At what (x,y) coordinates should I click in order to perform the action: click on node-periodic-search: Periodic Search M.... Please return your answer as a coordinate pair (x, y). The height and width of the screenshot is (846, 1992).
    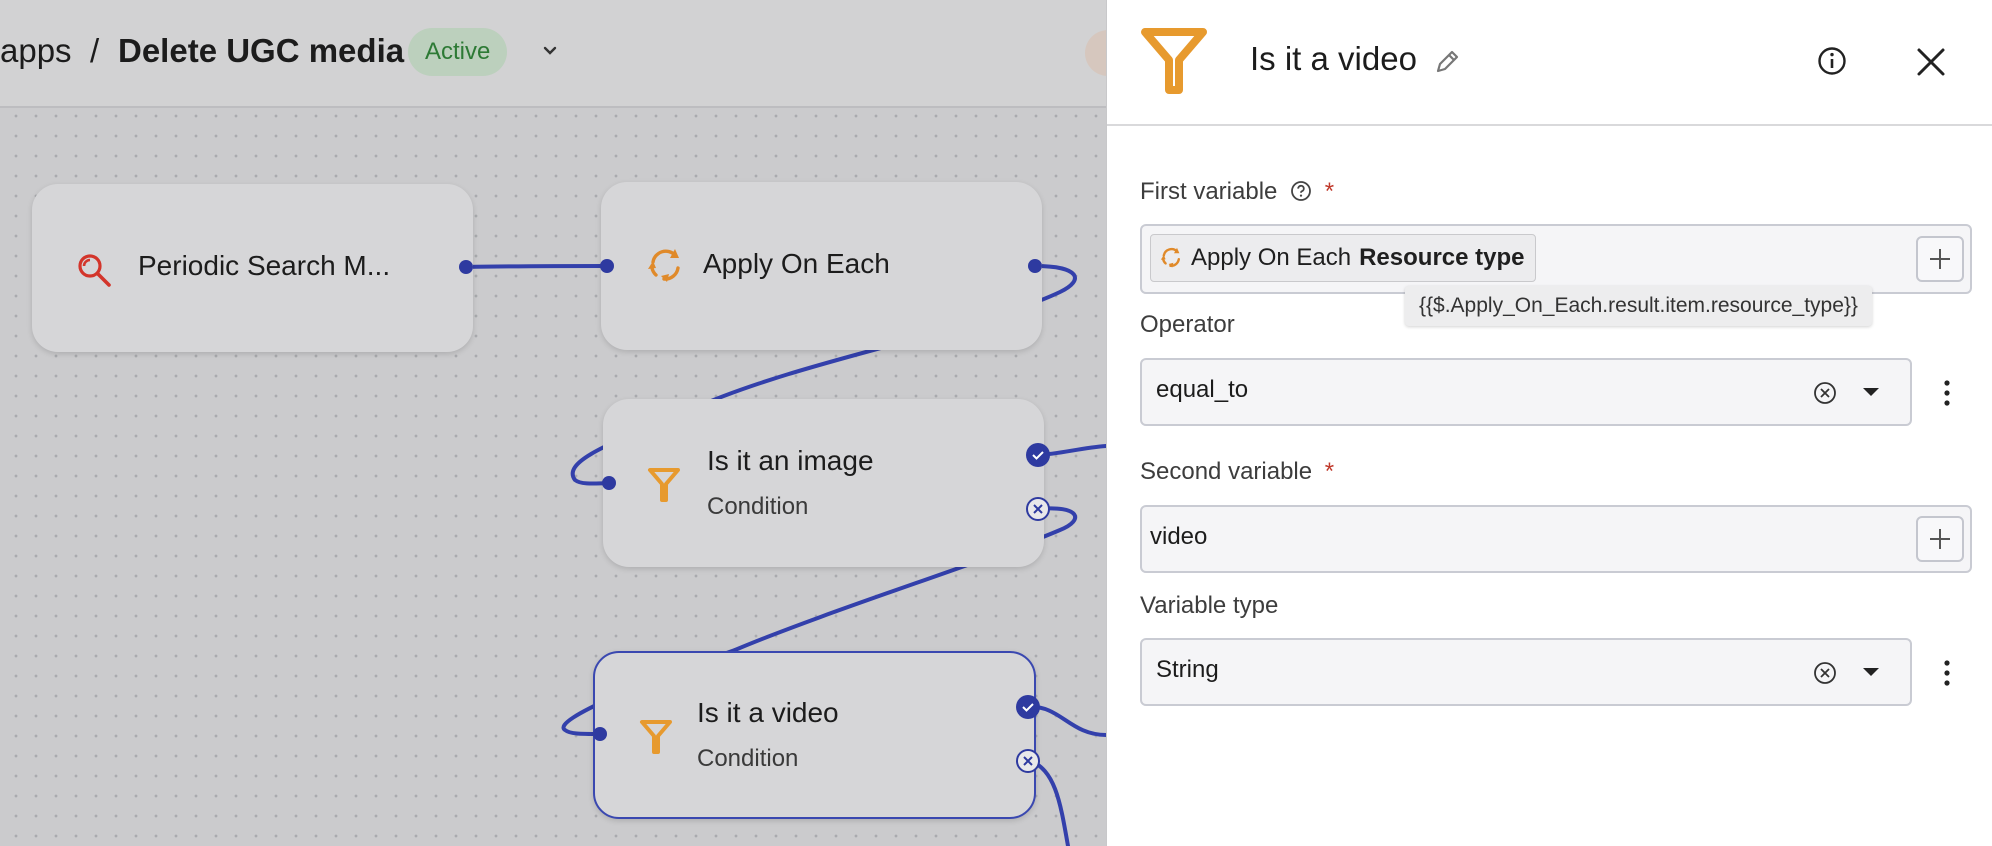
    Looking at the image, I should click on (252, 268).